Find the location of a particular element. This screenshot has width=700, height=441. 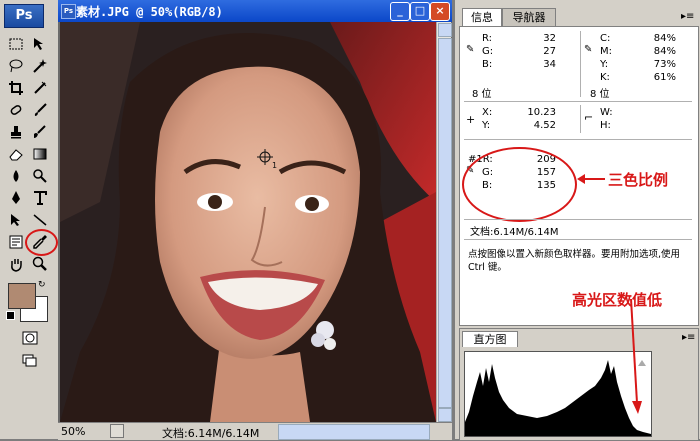

arrow-annotation-icon is located at coordinates (591, 179).